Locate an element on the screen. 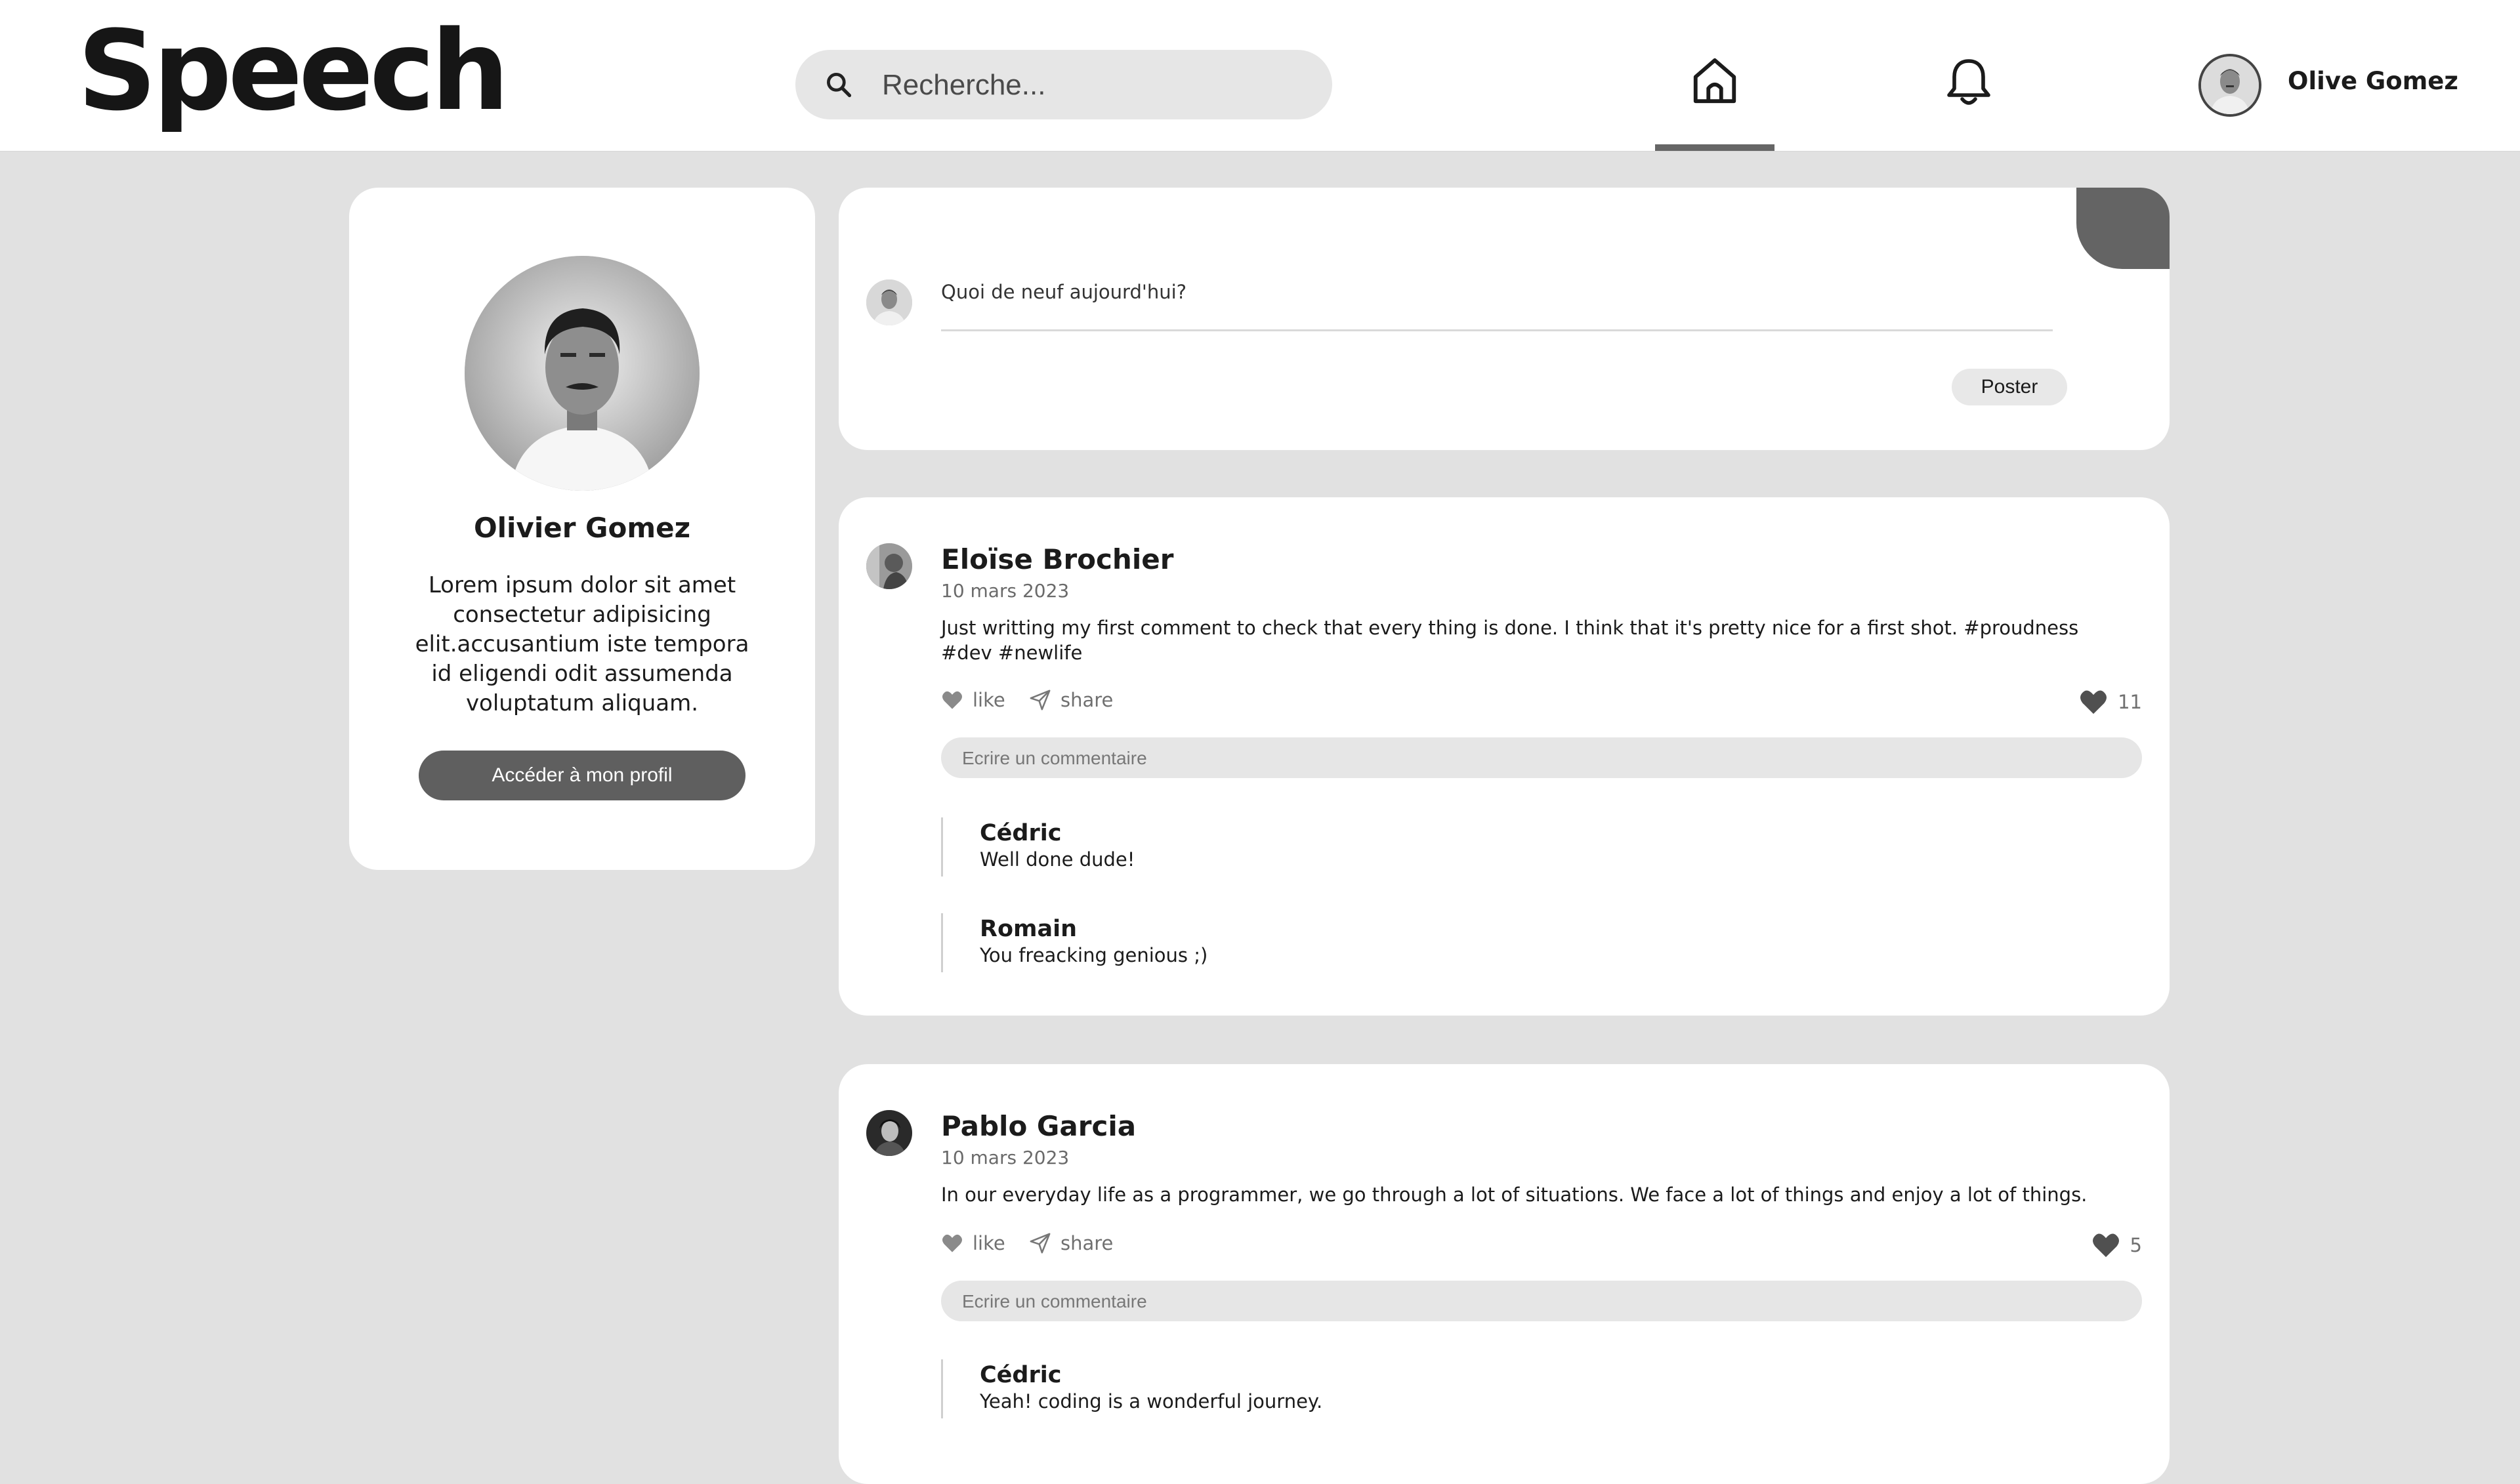 The width and height of the screenshot is (2520, 1484). like-count-value: 5 is located at coordinates (2136, 1245).